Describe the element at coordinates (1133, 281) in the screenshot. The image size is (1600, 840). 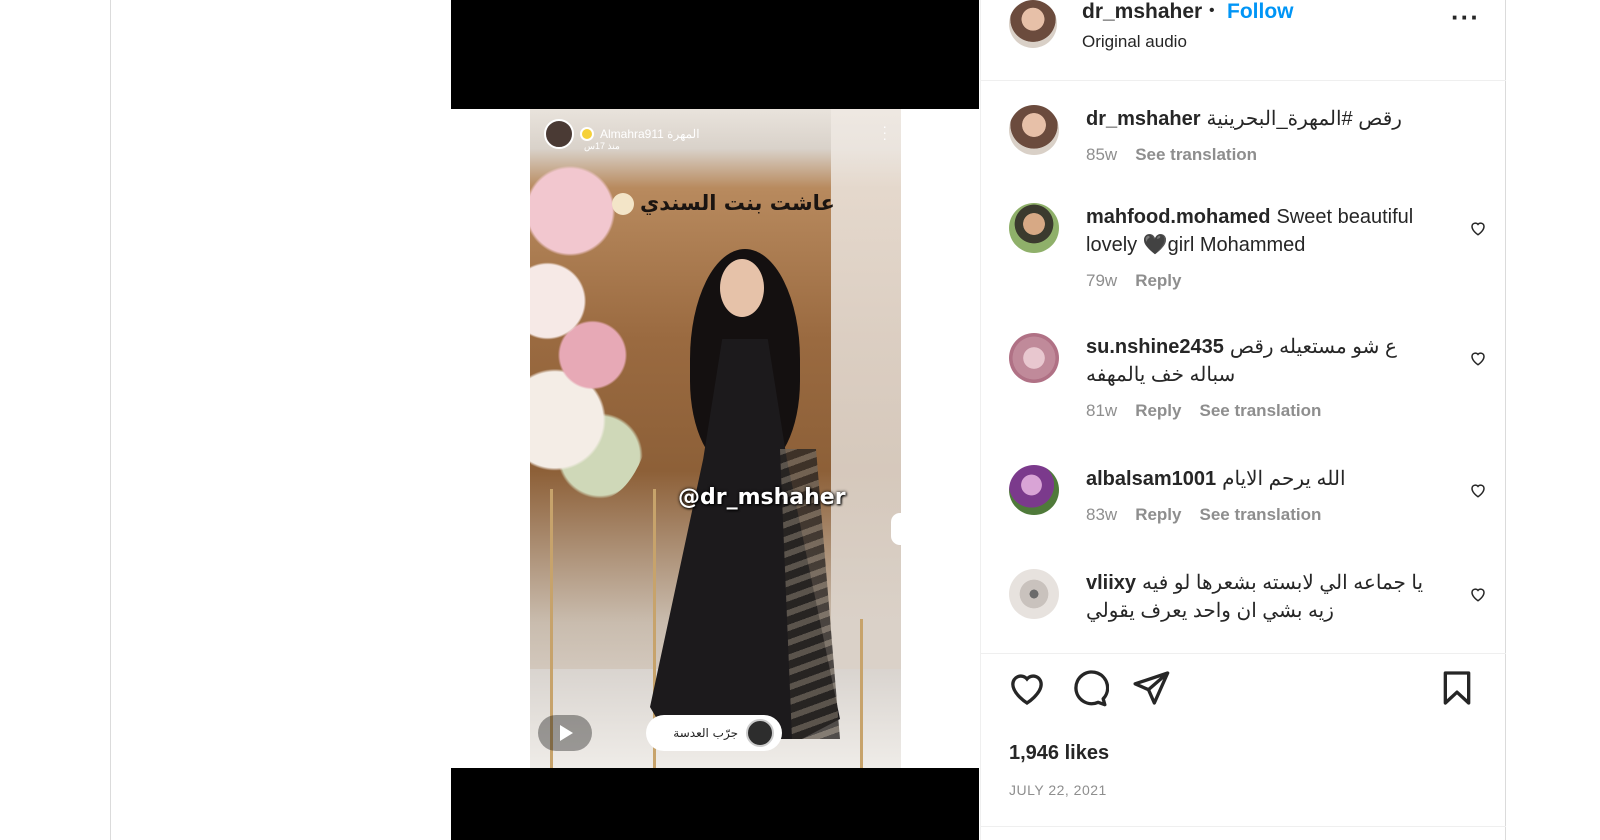
I see `comment-meta: 79w Reply` at that location.